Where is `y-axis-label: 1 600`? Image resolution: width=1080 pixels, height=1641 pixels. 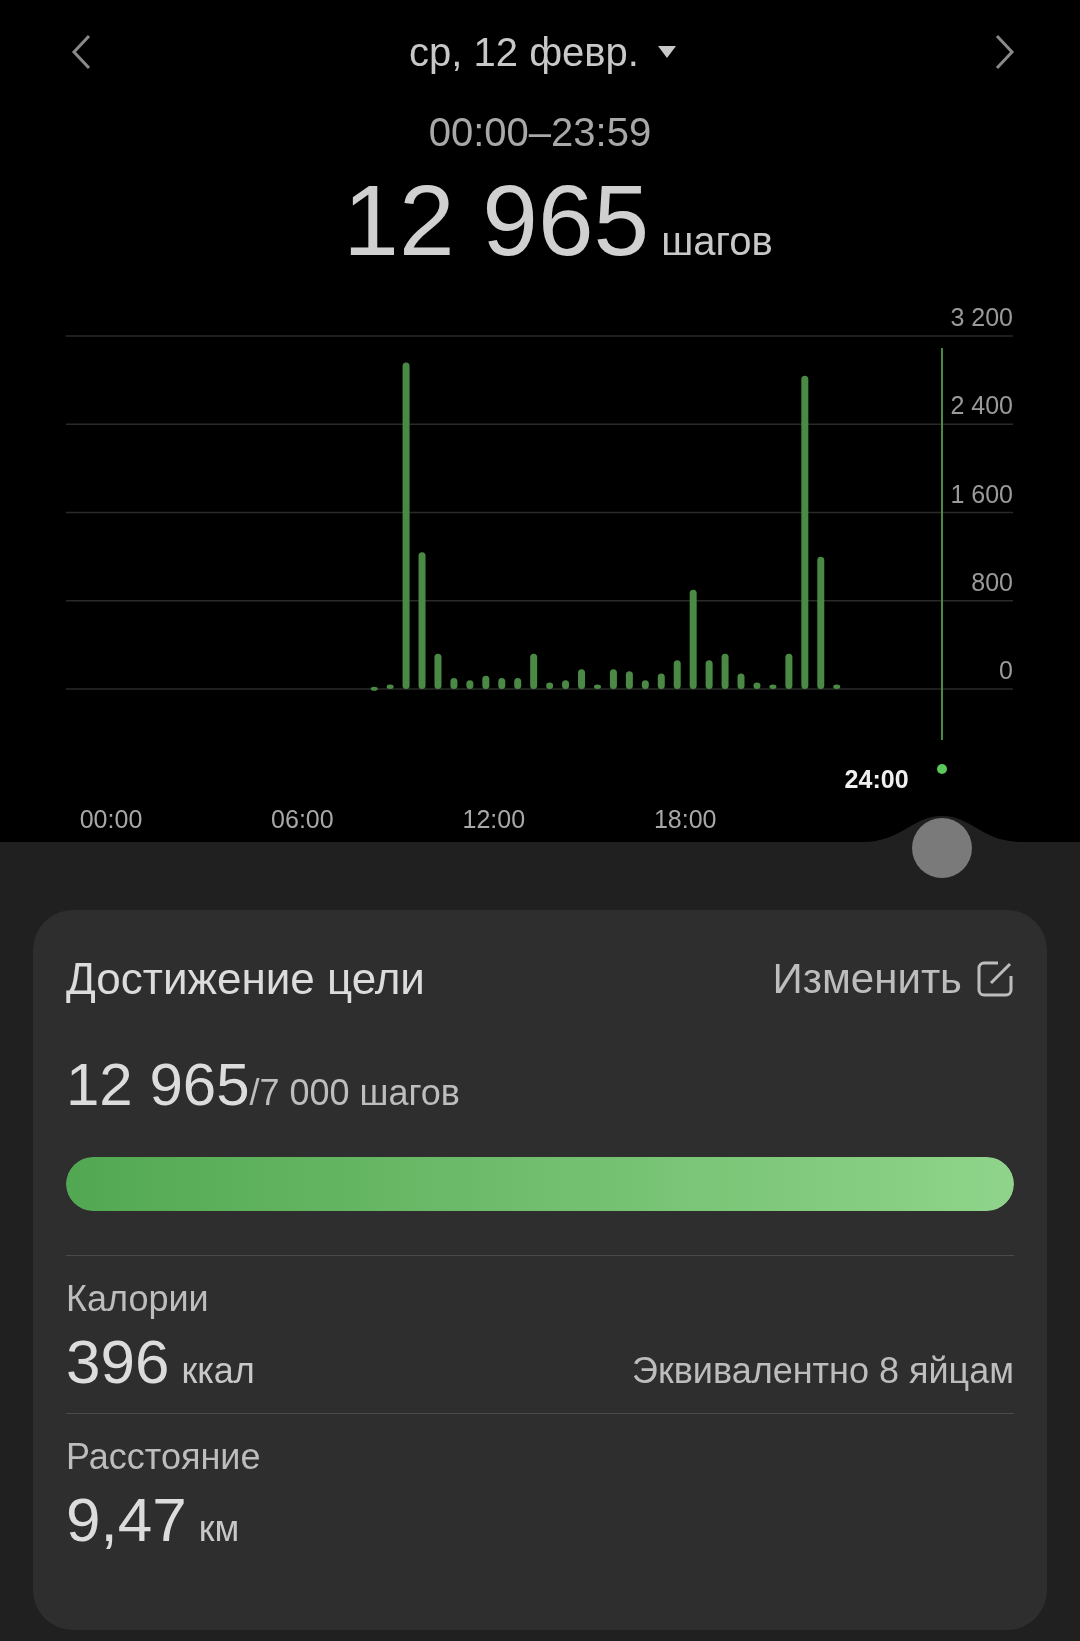
y-axis-label: 1 600 is located at coordinates (981, 493).